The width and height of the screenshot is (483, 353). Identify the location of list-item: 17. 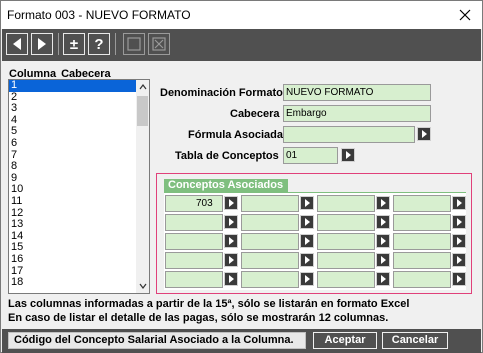
(79, 271).